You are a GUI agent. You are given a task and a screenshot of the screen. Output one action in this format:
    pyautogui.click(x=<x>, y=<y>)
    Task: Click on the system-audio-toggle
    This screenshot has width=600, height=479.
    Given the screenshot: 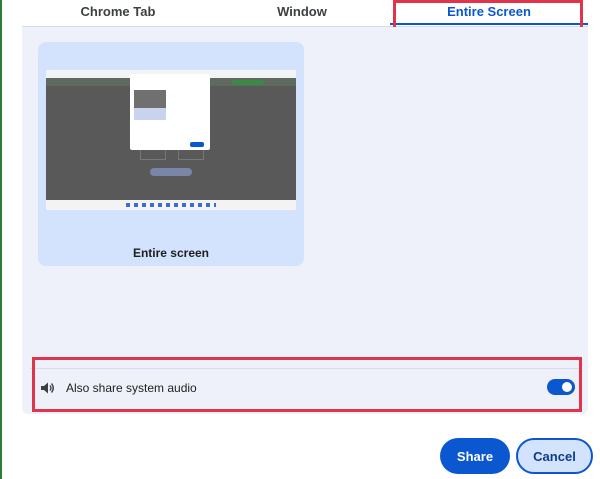 What is the action you would take?
    pyautogui.click(x=561, y=387)
    